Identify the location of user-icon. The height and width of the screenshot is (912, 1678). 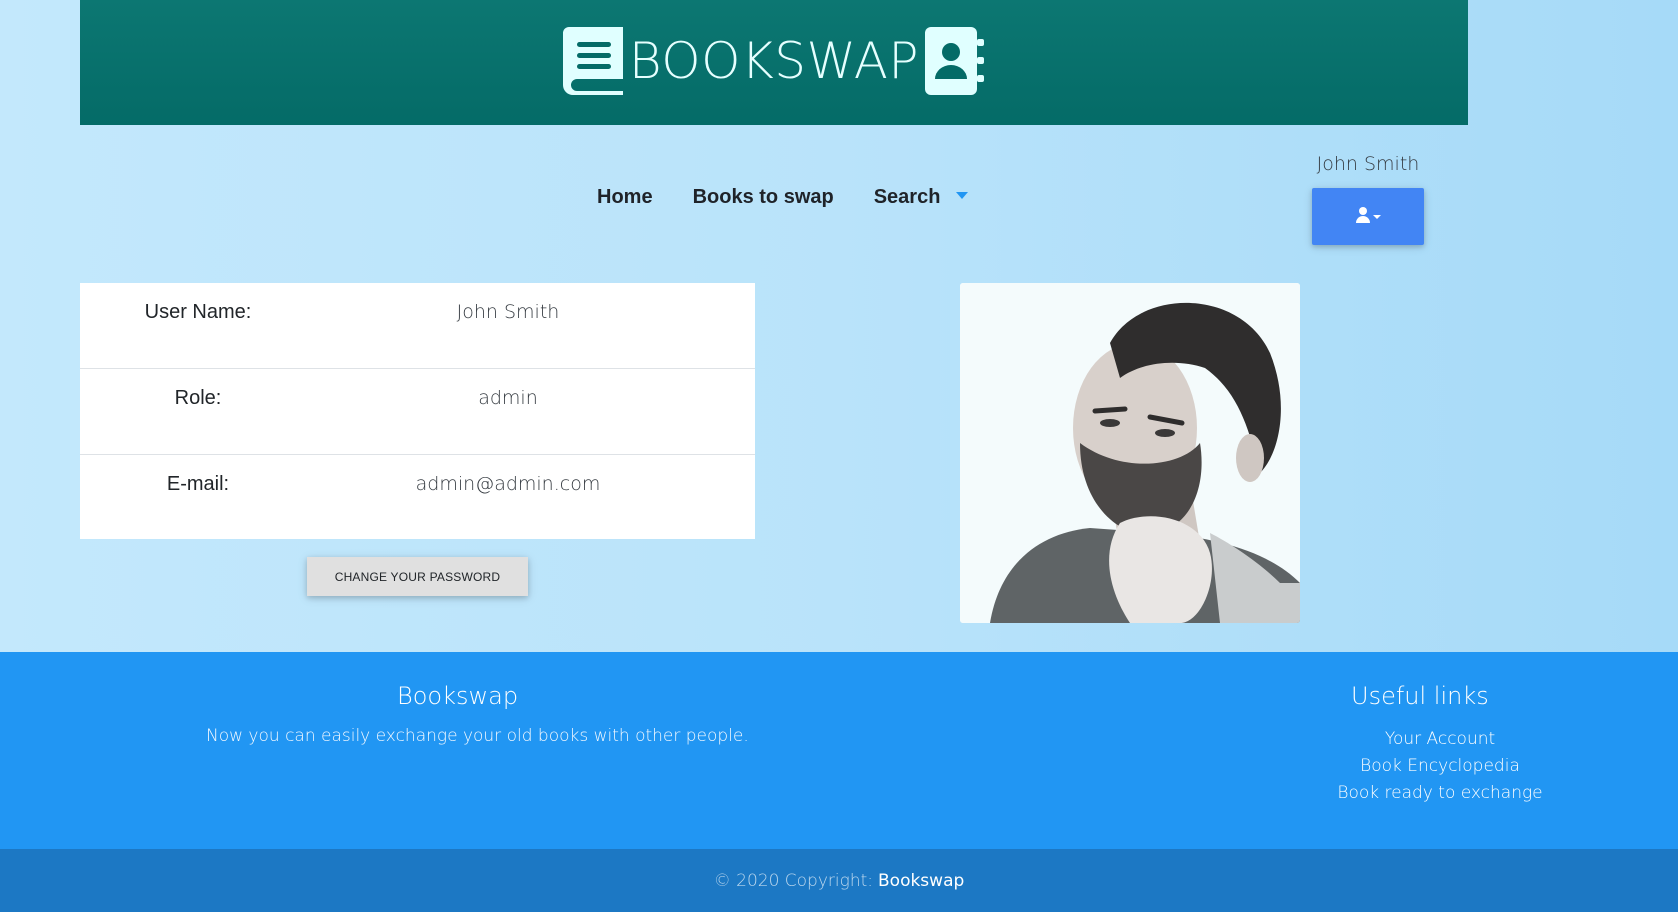
(1362, 216).